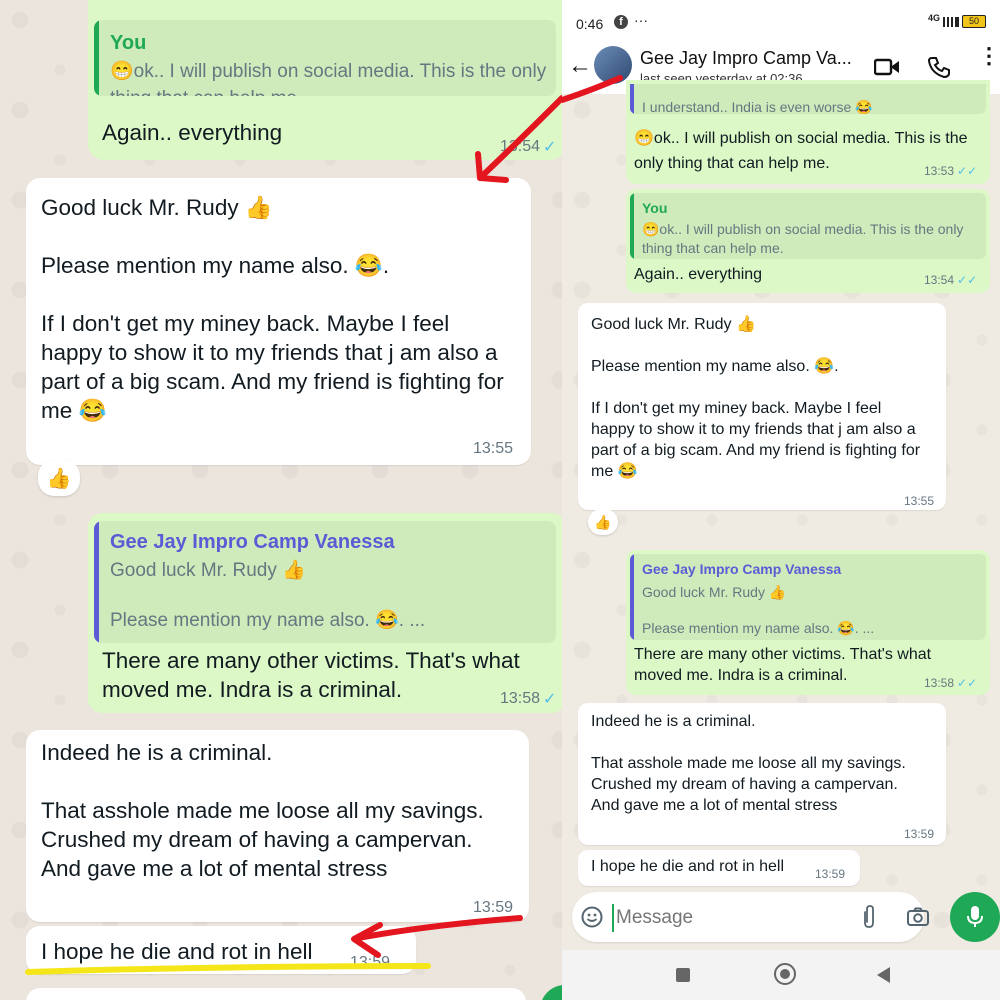  I want to click on message-meta: 13:58 ✓✓, so click(950, 683).